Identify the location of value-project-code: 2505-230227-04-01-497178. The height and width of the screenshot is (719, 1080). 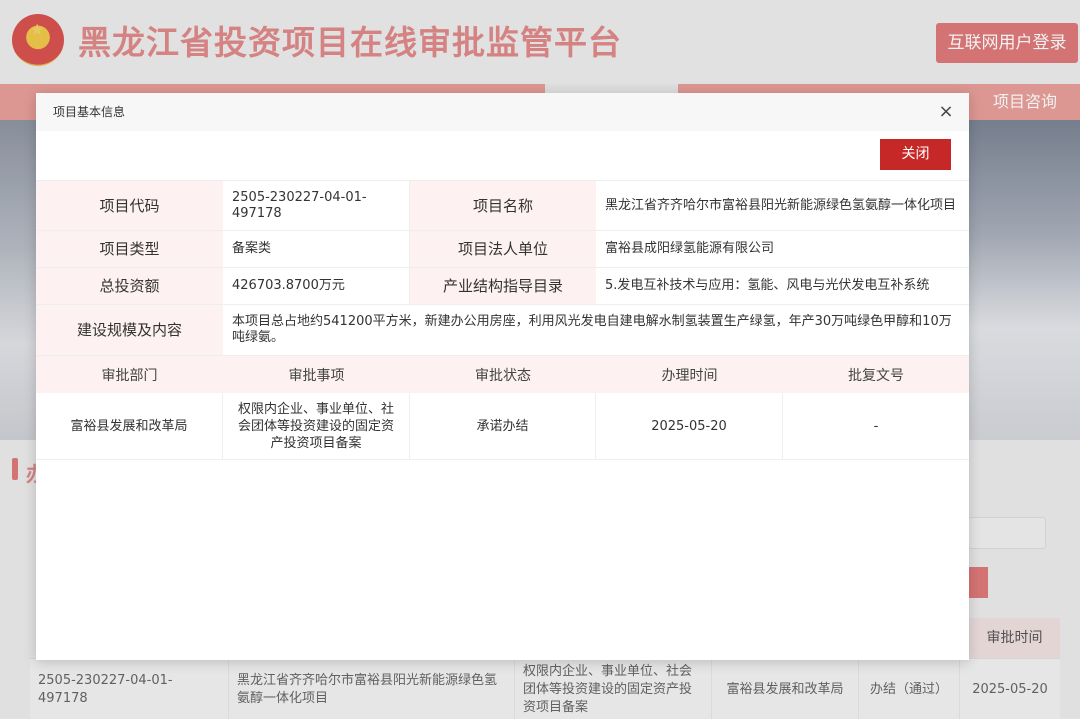
(316, 205).